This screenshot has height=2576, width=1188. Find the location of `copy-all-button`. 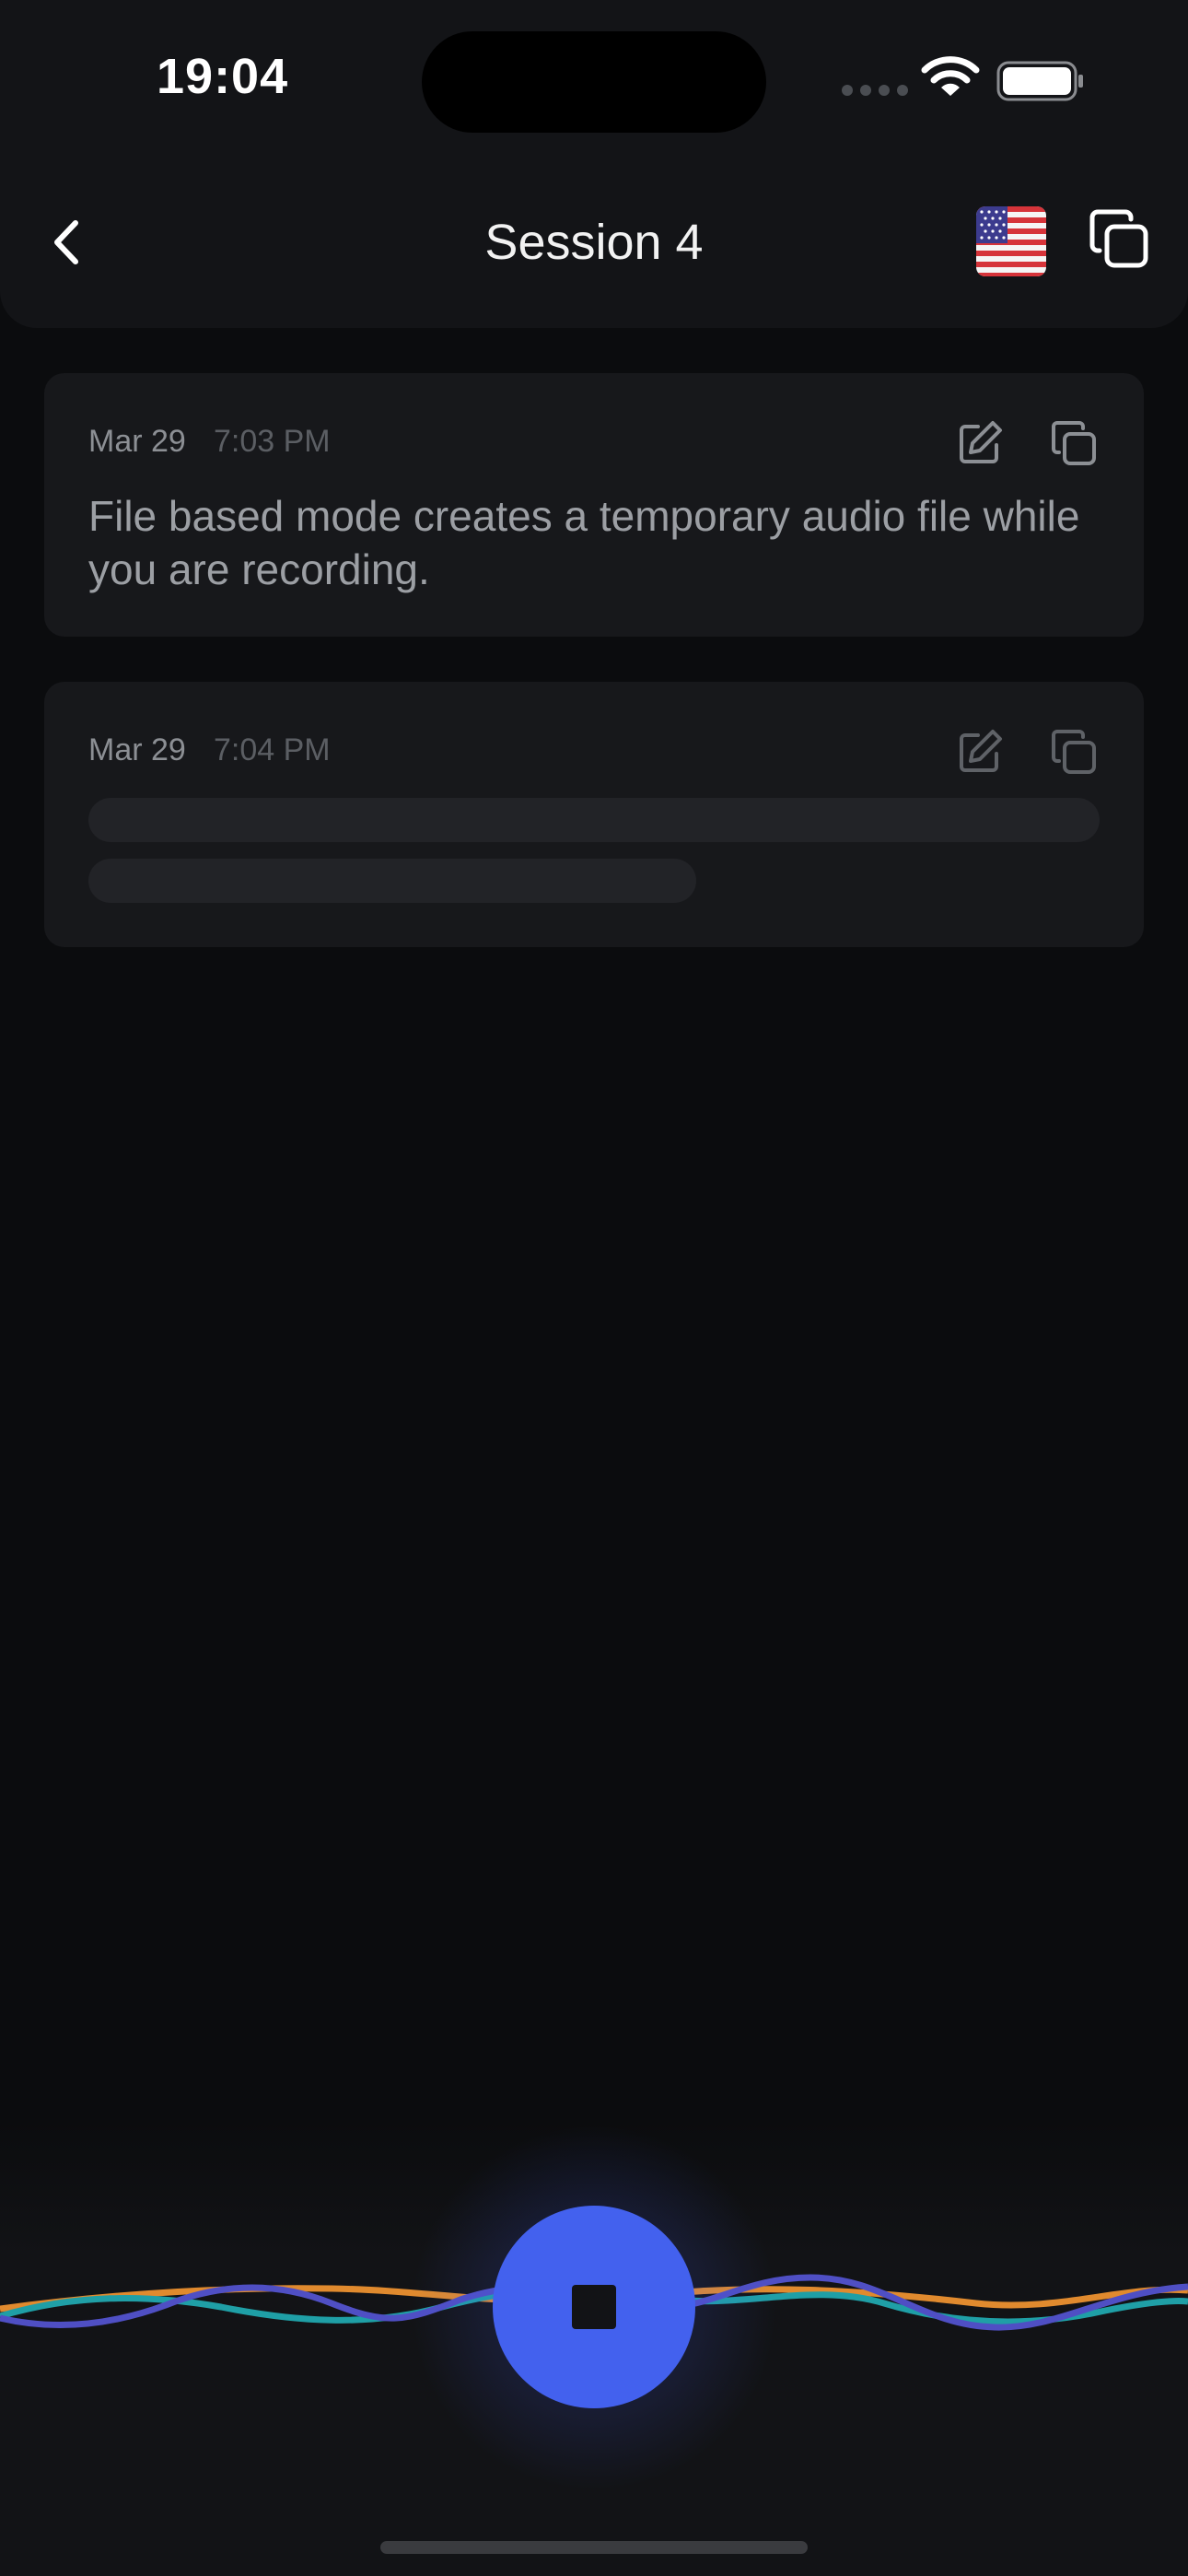

copy-all-button is located at coordinates (1119, 240).